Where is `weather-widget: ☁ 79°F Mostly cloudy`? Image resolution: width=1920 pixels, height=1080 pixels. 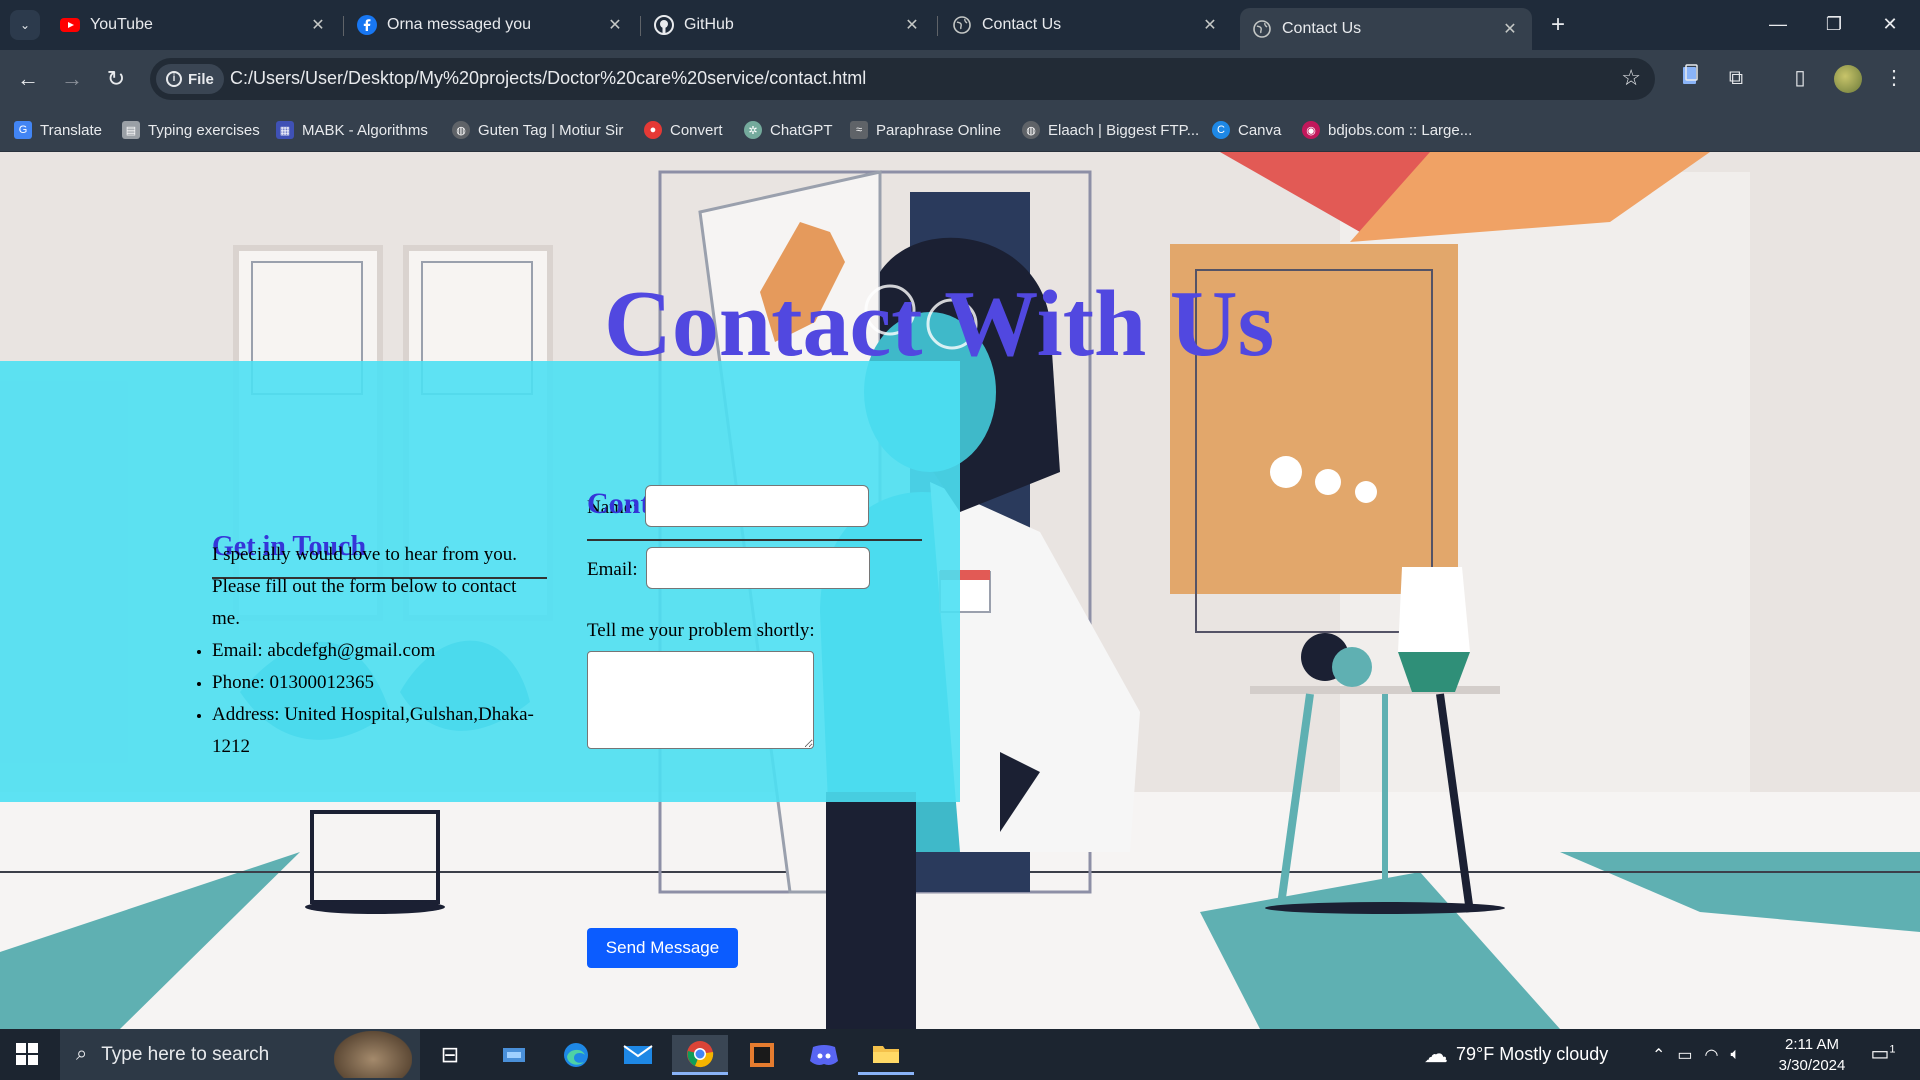
weather-widget: ☁ 79°F Mostly cloudy is located at coordinates (1516, 1054).